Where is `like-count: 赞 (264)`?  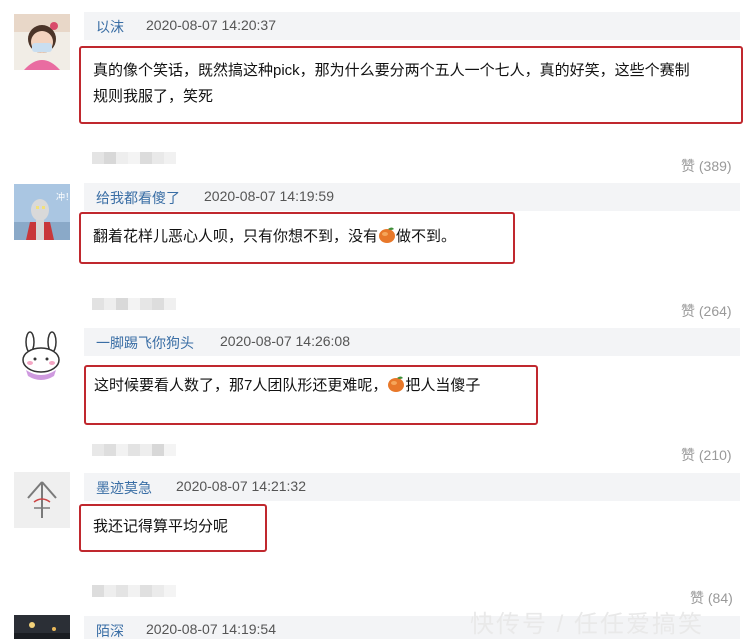
like-count: 赞 (264) is located at coordinates (706, 311).